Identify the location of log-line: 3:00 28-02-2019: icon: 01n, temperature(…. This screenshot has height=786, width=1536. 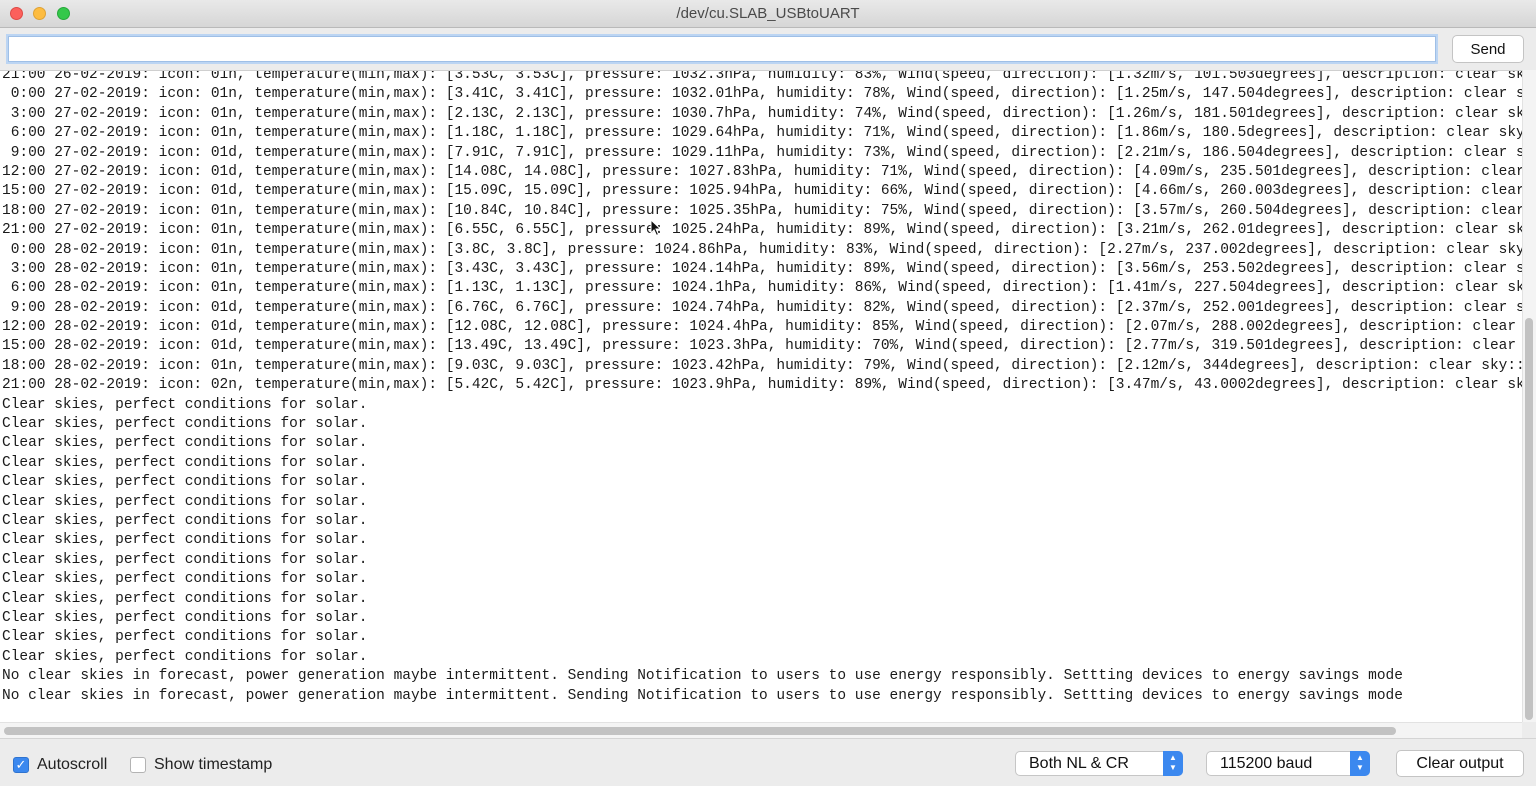
(762, 268).